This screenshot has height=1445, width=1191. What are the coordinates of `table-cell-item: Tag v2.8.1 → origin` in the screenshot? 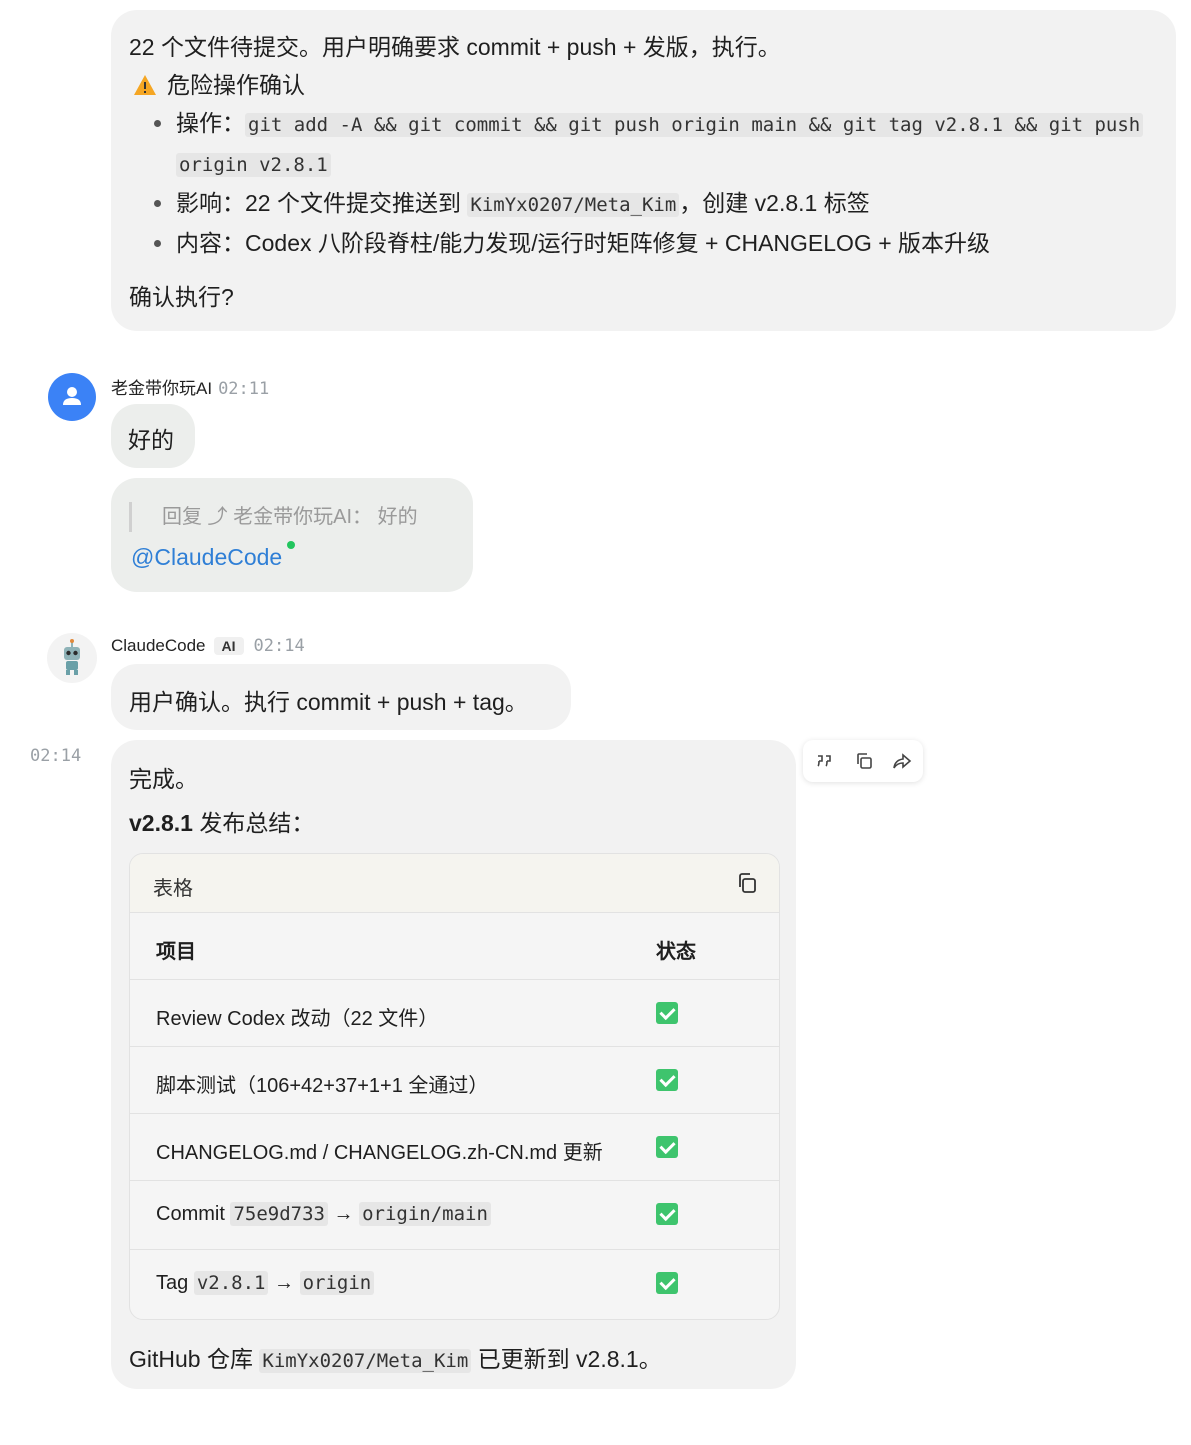 It's located at (265, 1283).